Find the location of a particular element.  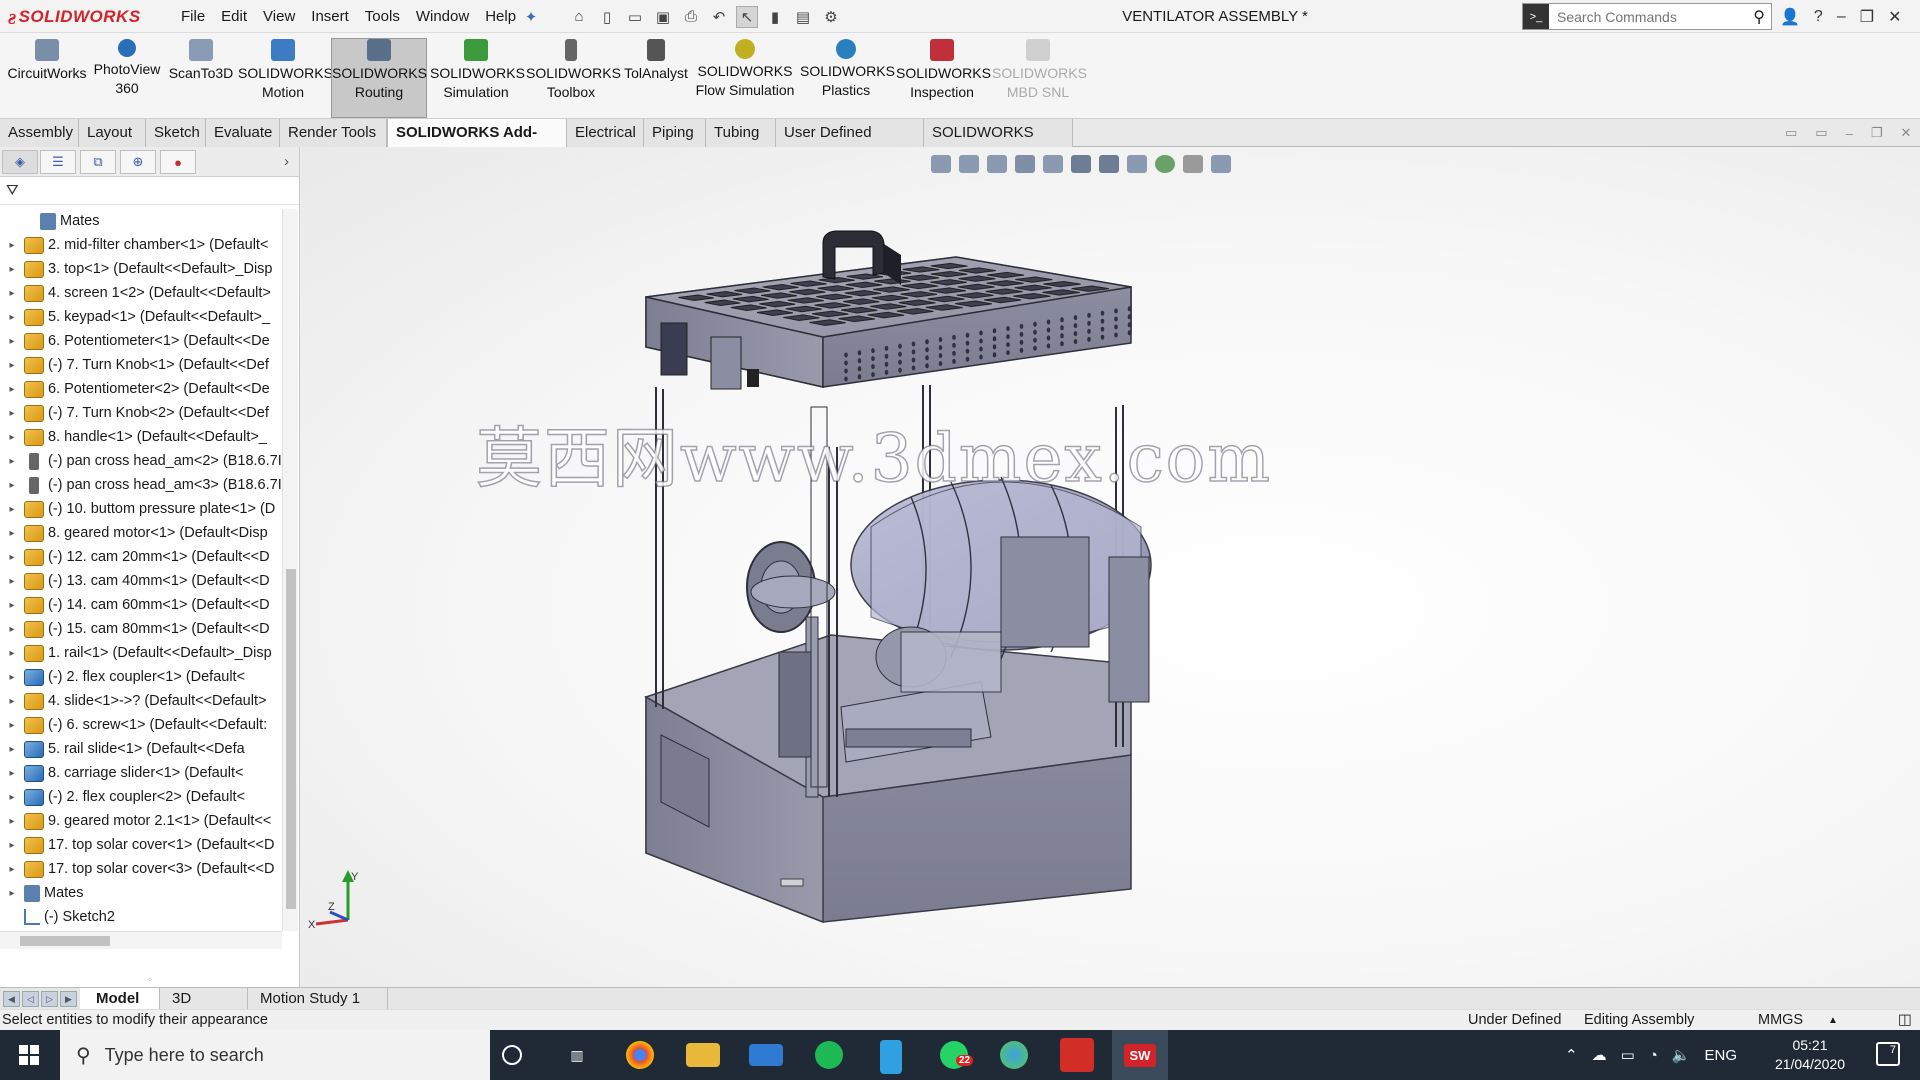

circuitworks-button: CircuitWorks is located at coordinates (47, 78).